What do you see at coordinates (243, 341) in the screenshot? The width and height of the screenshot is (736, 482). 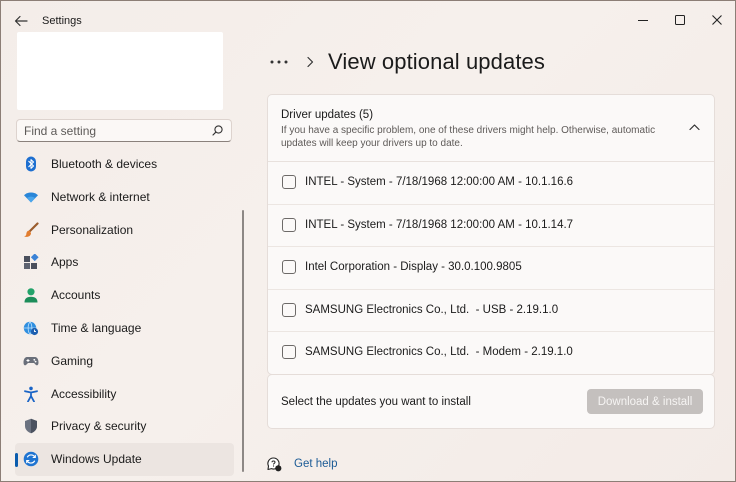 I see `sidebar-scrollbar` at bounding box center [243, 341].